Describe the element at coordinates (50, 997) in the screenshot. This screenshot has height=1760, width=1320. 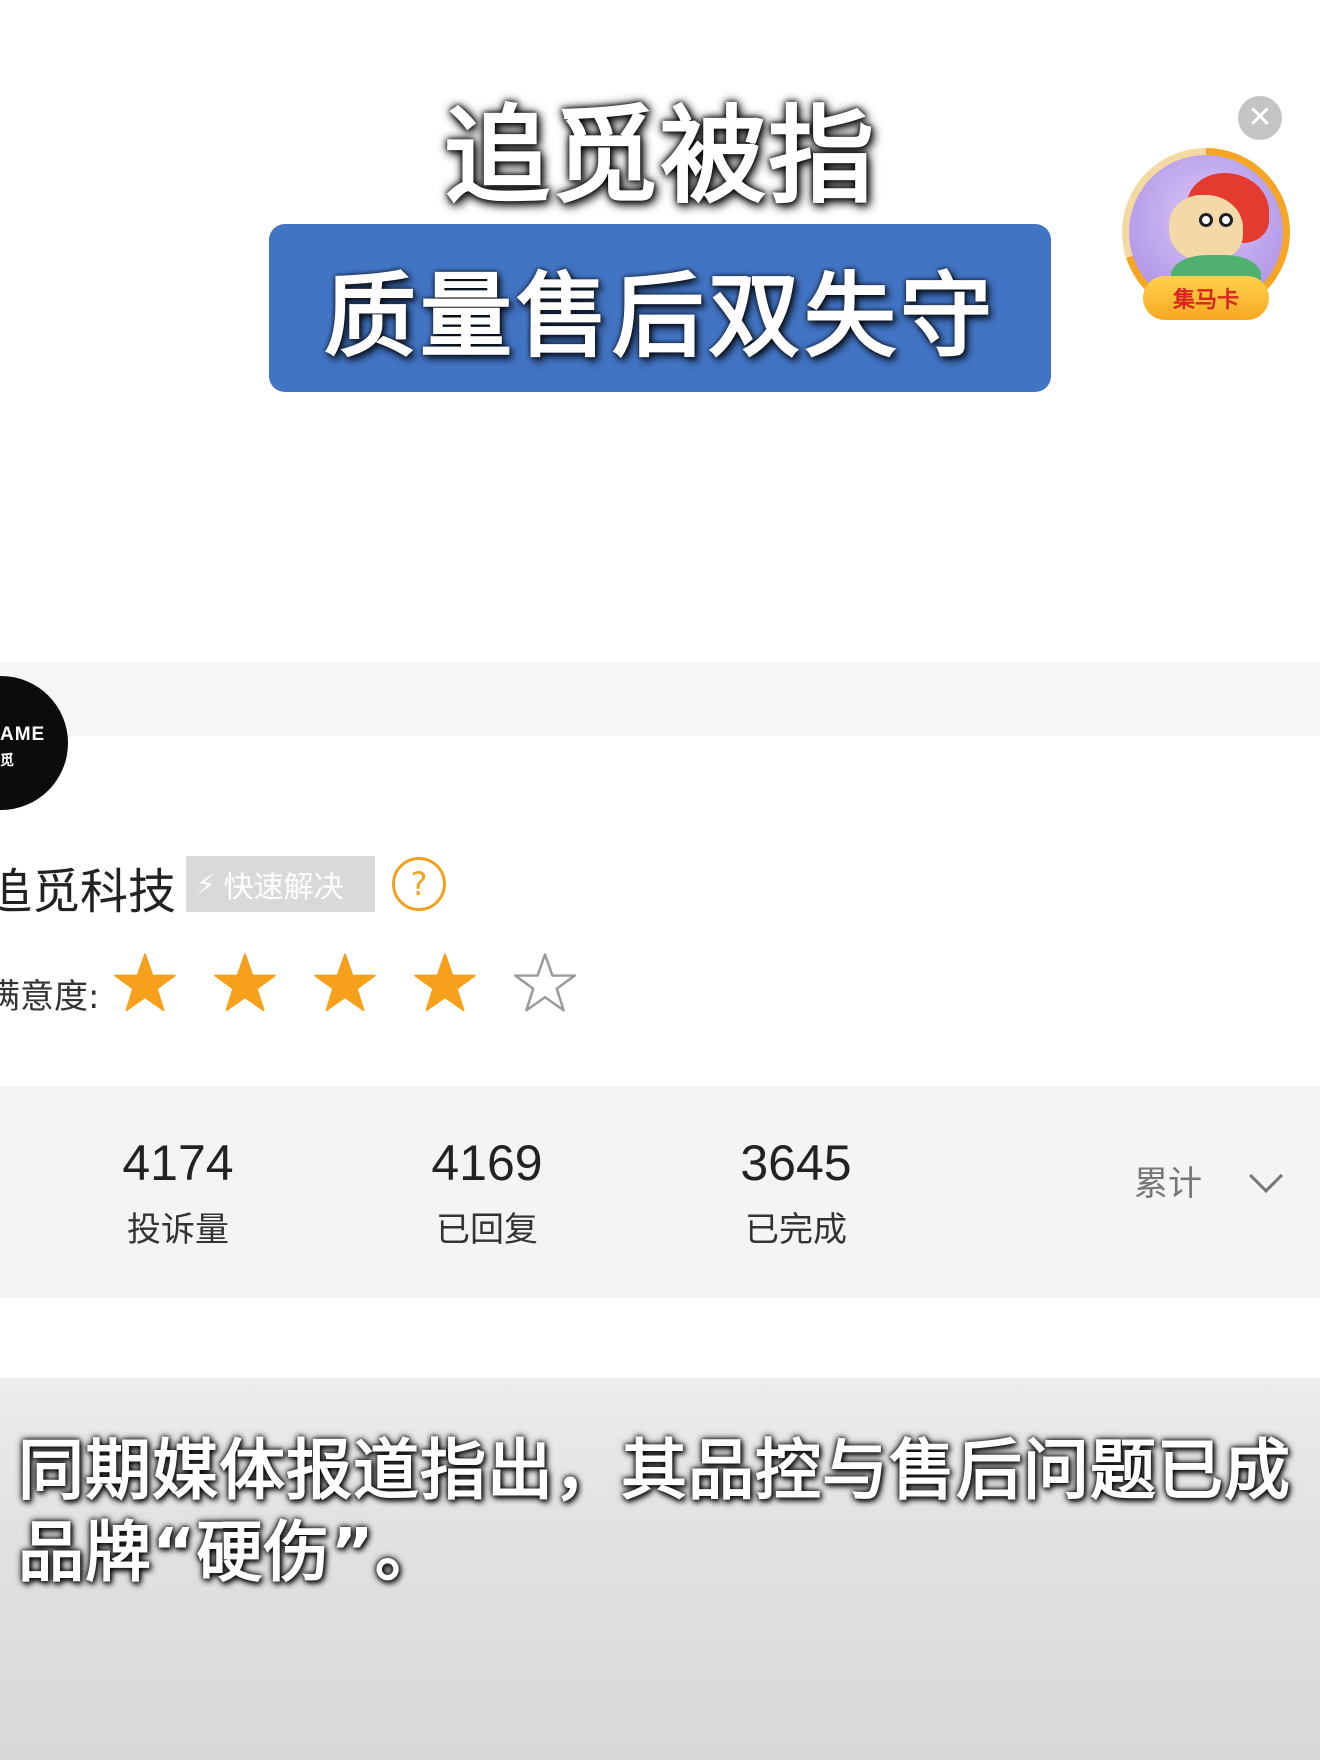
I see `satisfaction-label: 满意度:` at that location.